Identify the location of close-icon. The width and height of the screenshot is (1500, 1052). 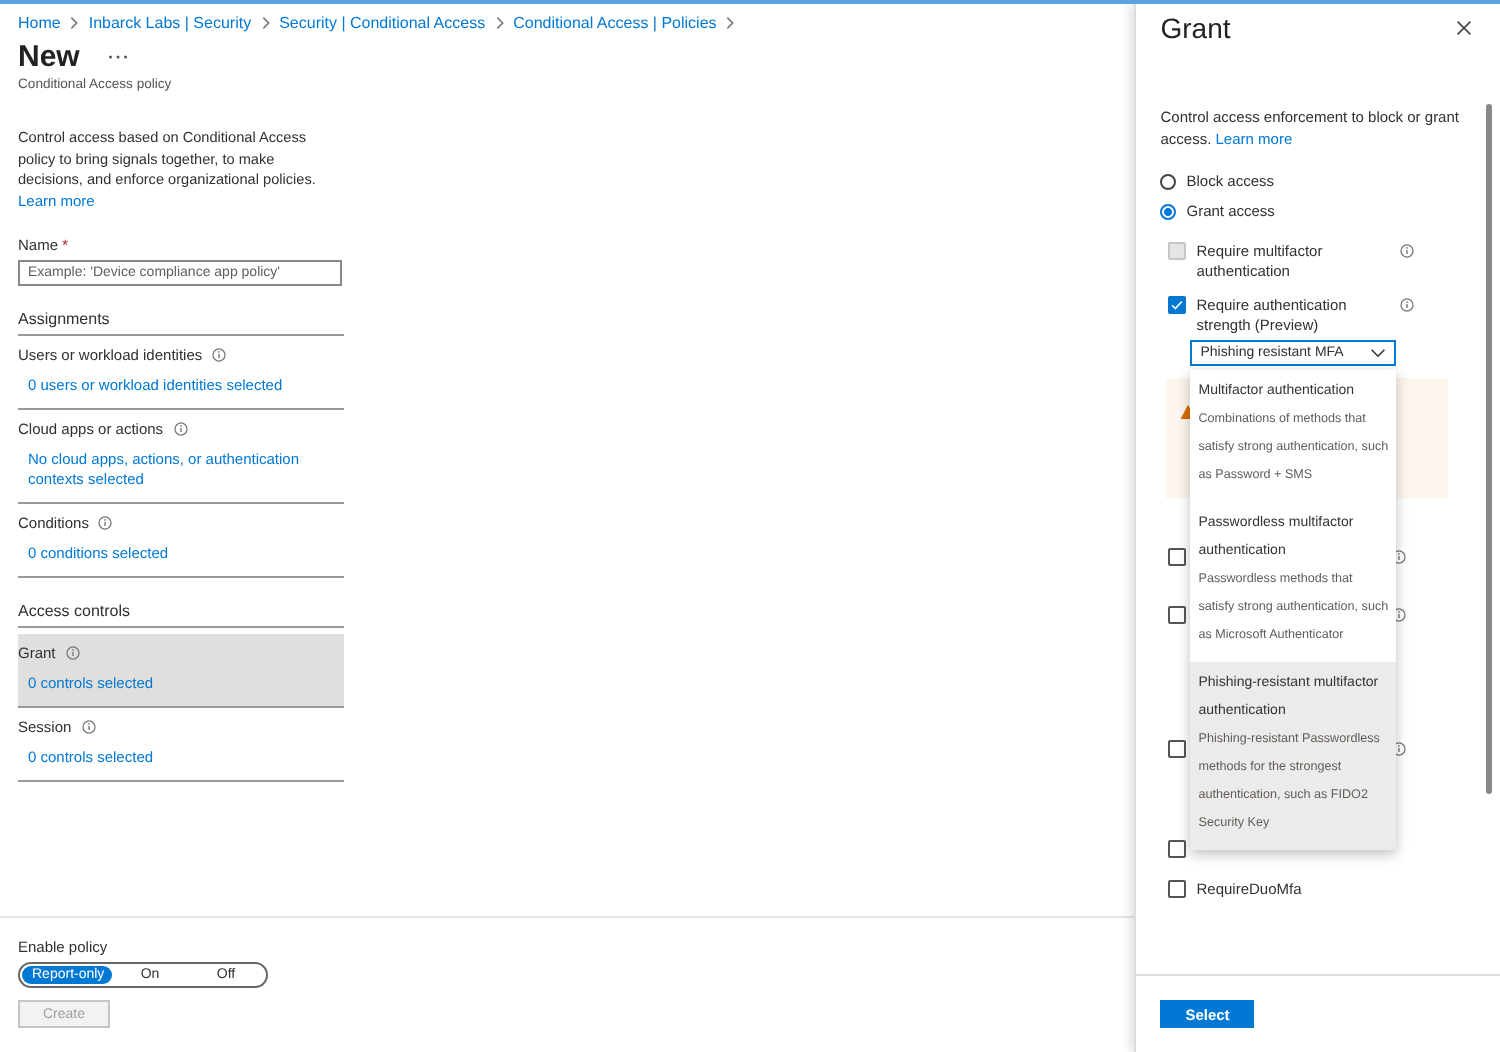
(1464, 28).